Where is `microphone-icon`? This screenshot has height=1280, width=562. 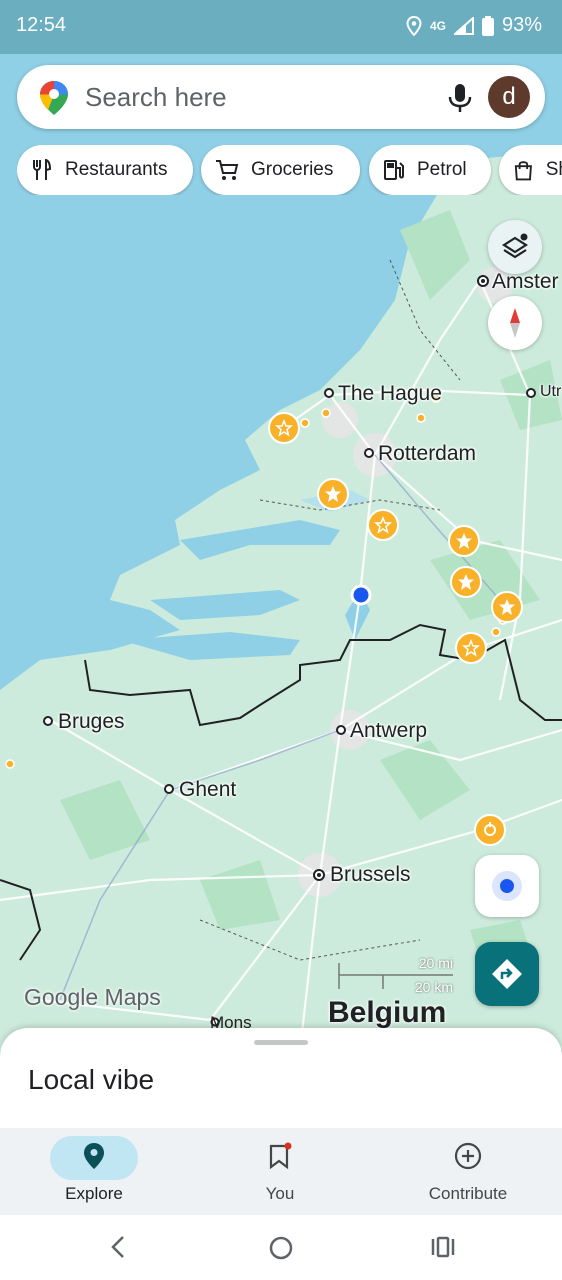
microphone-icon is located at coordinates (460, 98).